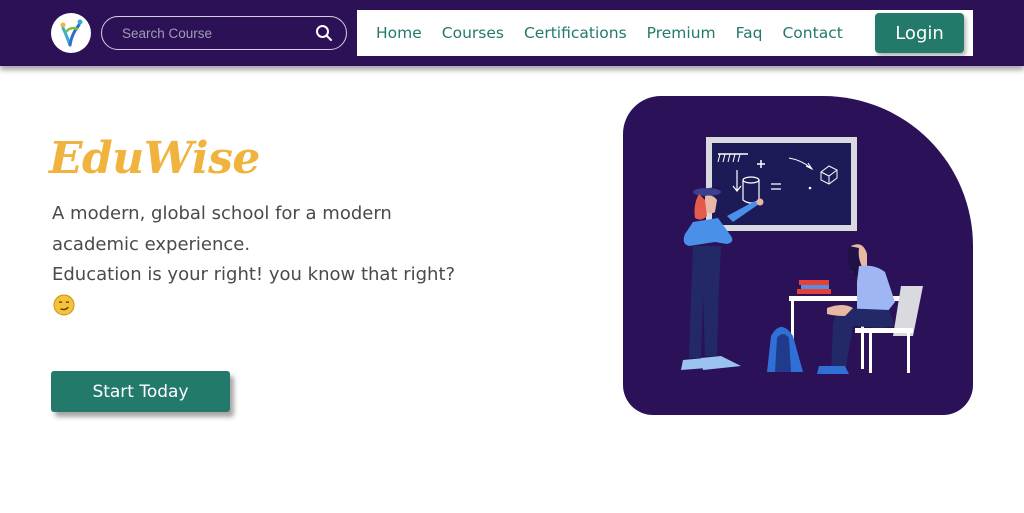 The width and height of the screenshot is (1024, 513). What do you see at coordinates (575, 33) in the screenshot?
I see `nav-link-certifications: Certifications` at bounding box center [575, 33].